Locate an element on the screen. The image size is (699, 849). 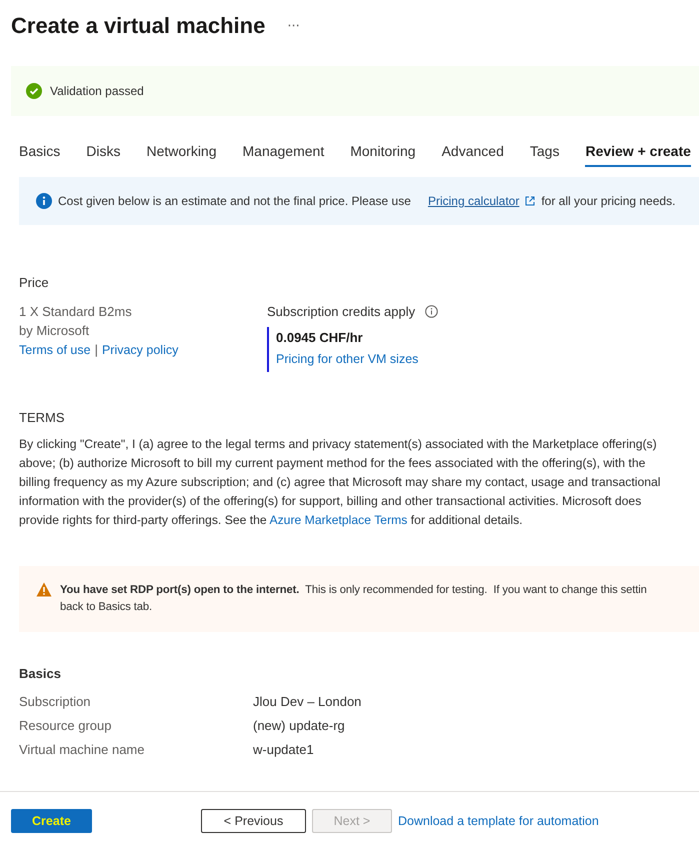
basics-heading: Basics is located at coordinates (40, 673).